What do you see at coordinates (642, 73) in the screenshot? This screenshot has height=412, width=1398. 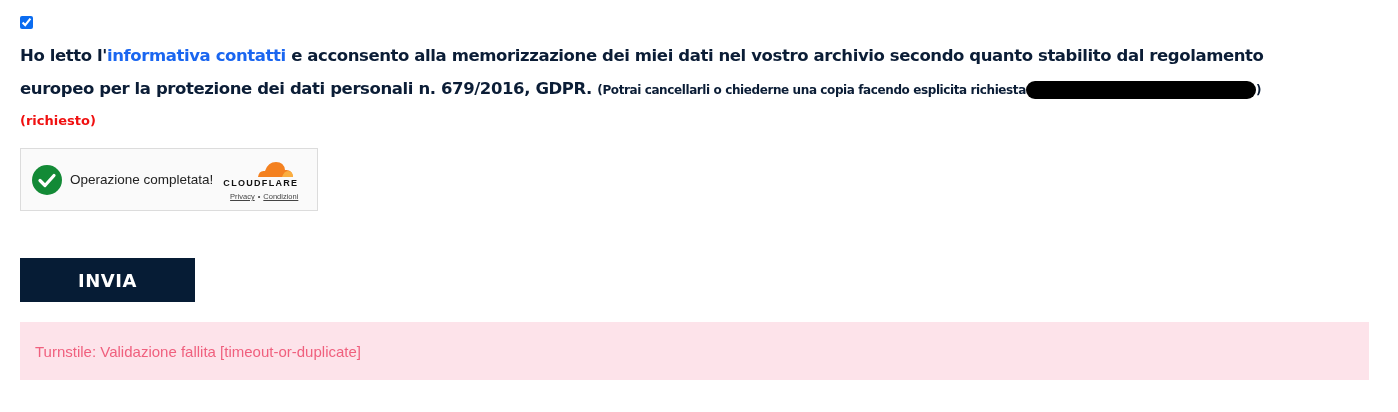 I see `consent-text: Ho letto l'informativa contatti e acconsento alla memorizzazione dei miei dati nel vostro archivio secondo quanto stabilito dal regolamento europeo per la protezione dei dati personali n. 679/2016, GDPR. (Potrai cancellarli o chiederne una copia facendo esplicita richiesta )` at bounding box center [642, 73].